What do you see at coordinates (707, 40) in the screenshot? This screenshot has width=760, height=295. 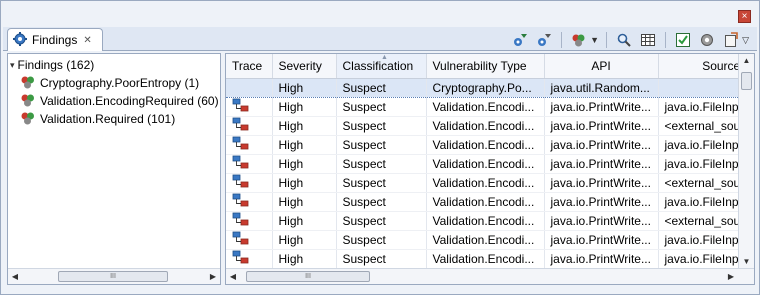 I see `settings-gear-icon` at bounding box center [707, 40].